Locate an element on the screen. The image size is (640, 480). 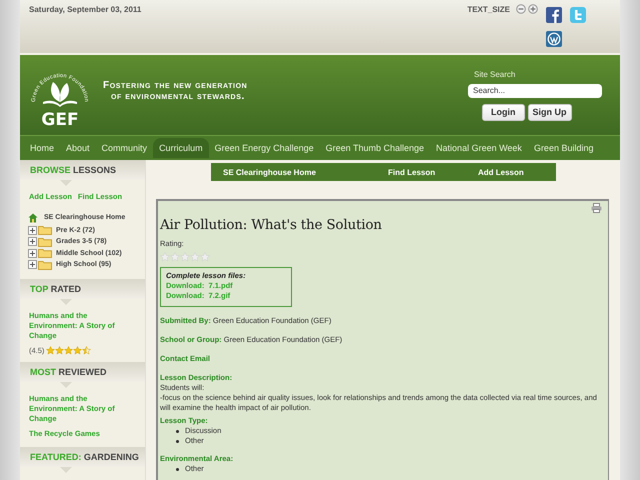
nav-tab: Green Building is located at coordinates (564, 148).